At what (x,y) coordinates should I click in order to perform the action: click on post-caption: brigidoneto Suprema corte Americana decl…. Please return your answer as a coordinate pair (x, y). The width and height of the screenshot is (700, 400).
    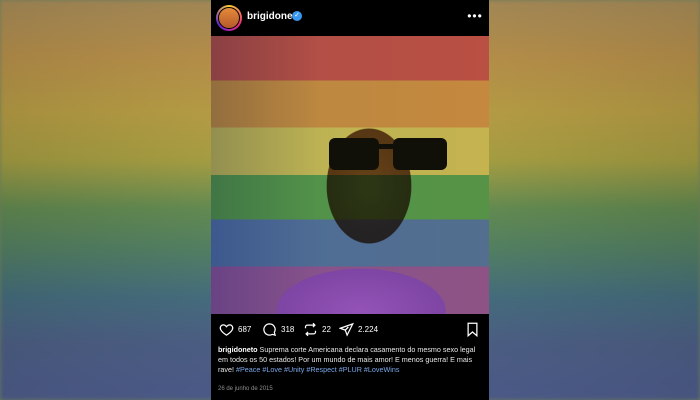
    Looking at the image, I should click on (350, 360).